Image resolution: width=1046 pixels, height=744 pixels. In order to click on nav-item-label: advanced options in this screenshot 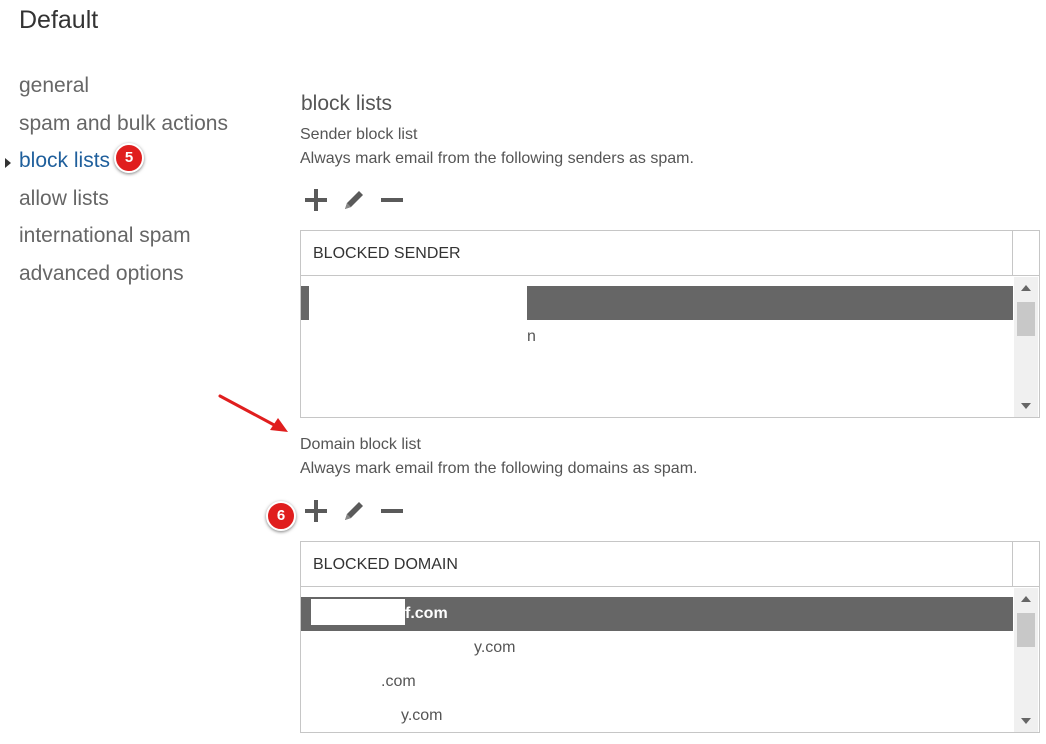, I will do `click(101, 273)`.